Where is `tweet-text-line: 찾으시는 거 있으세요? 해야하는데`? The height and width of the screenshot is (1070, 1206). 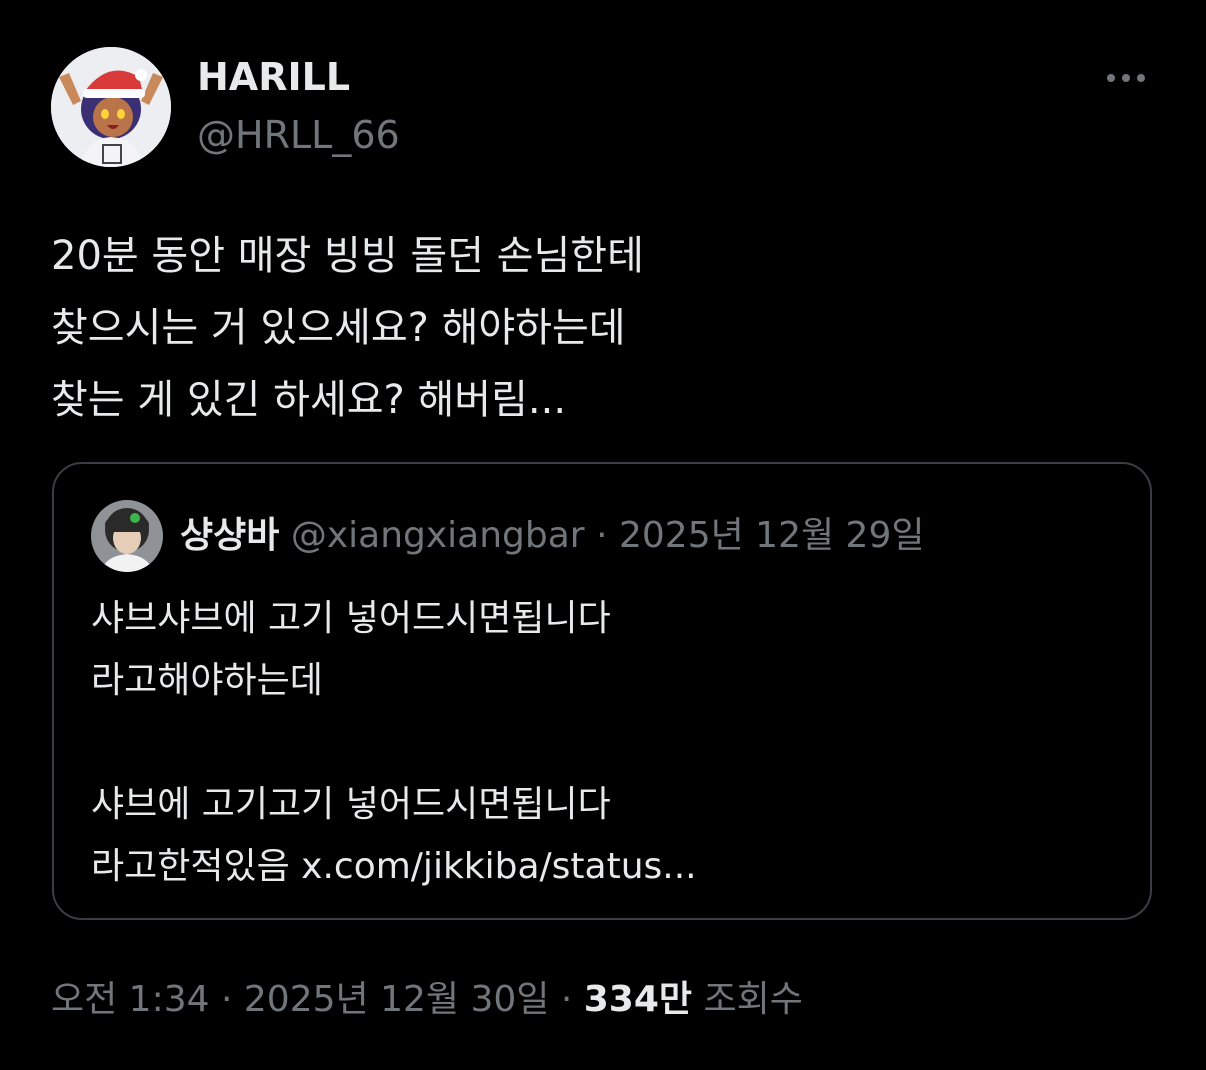 tweet-text-line: 찾으시는 거 있으세요? 해야하는데 is located at coordinates (338, 328).